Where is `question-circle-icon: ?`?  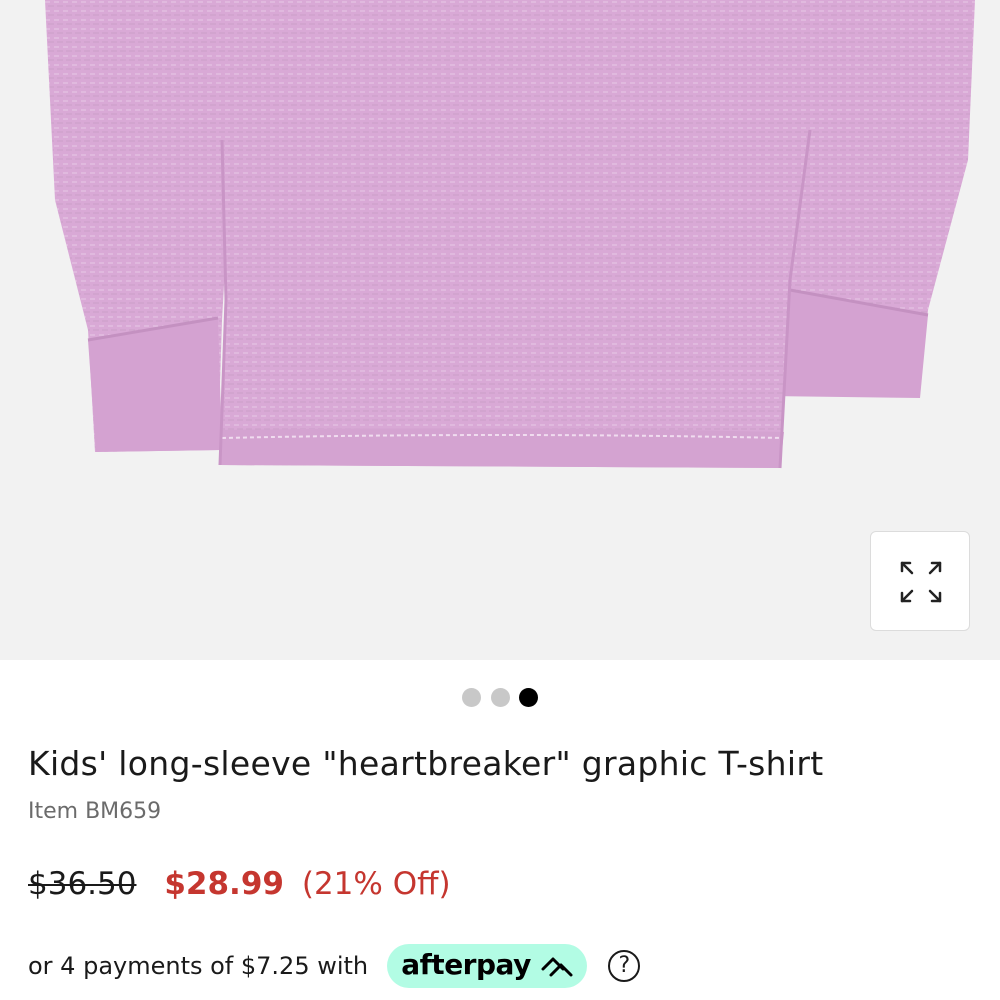 question-circle-icon: ? is located at coordinates (624, 966).